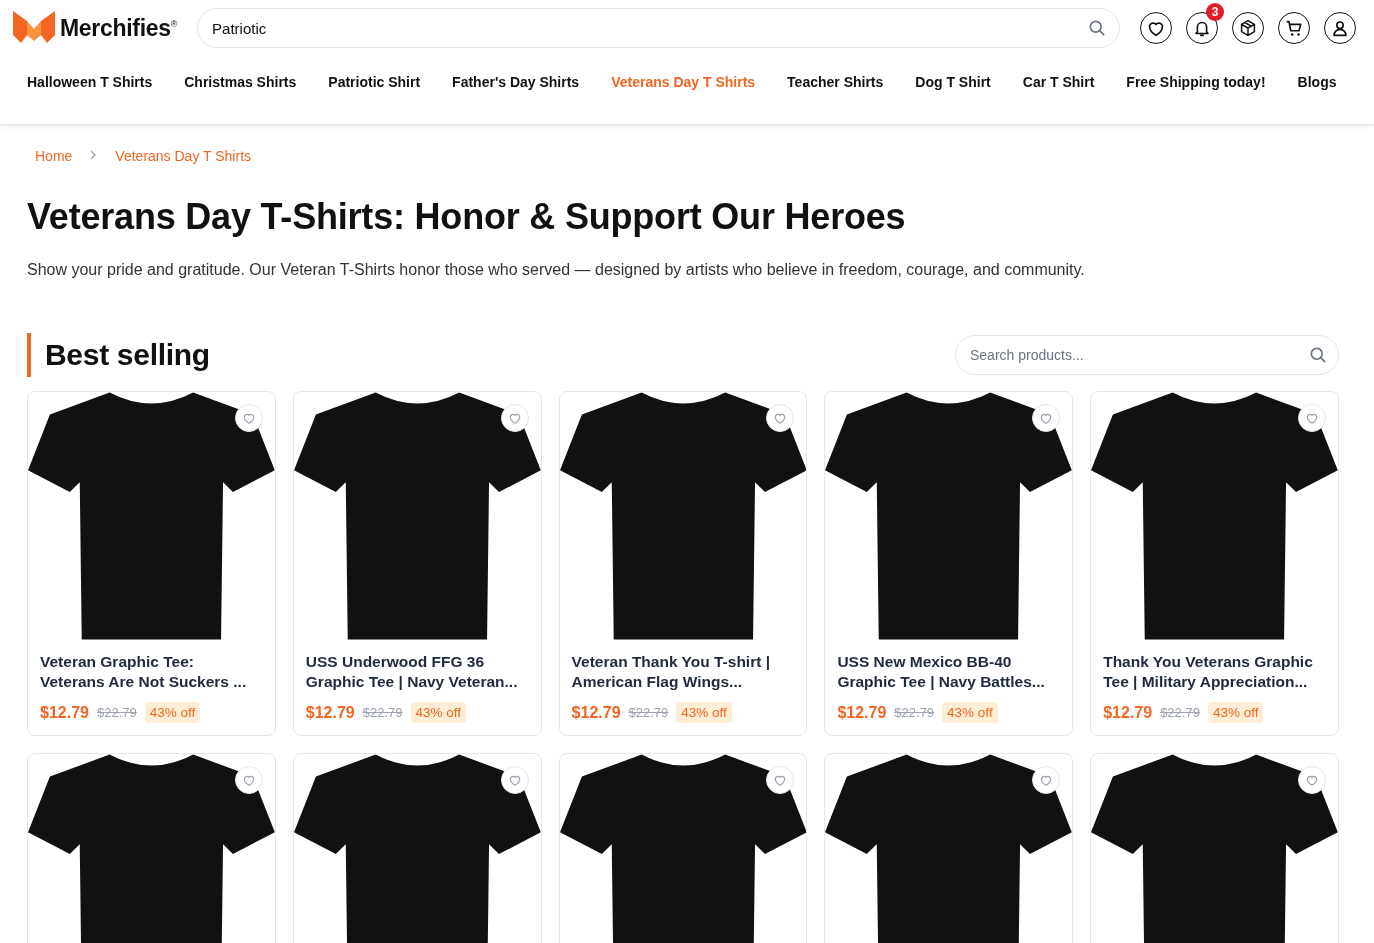  Describe the element at coordinates (1156, 28) in the screenshot. I see `wishlist-button` at that location.